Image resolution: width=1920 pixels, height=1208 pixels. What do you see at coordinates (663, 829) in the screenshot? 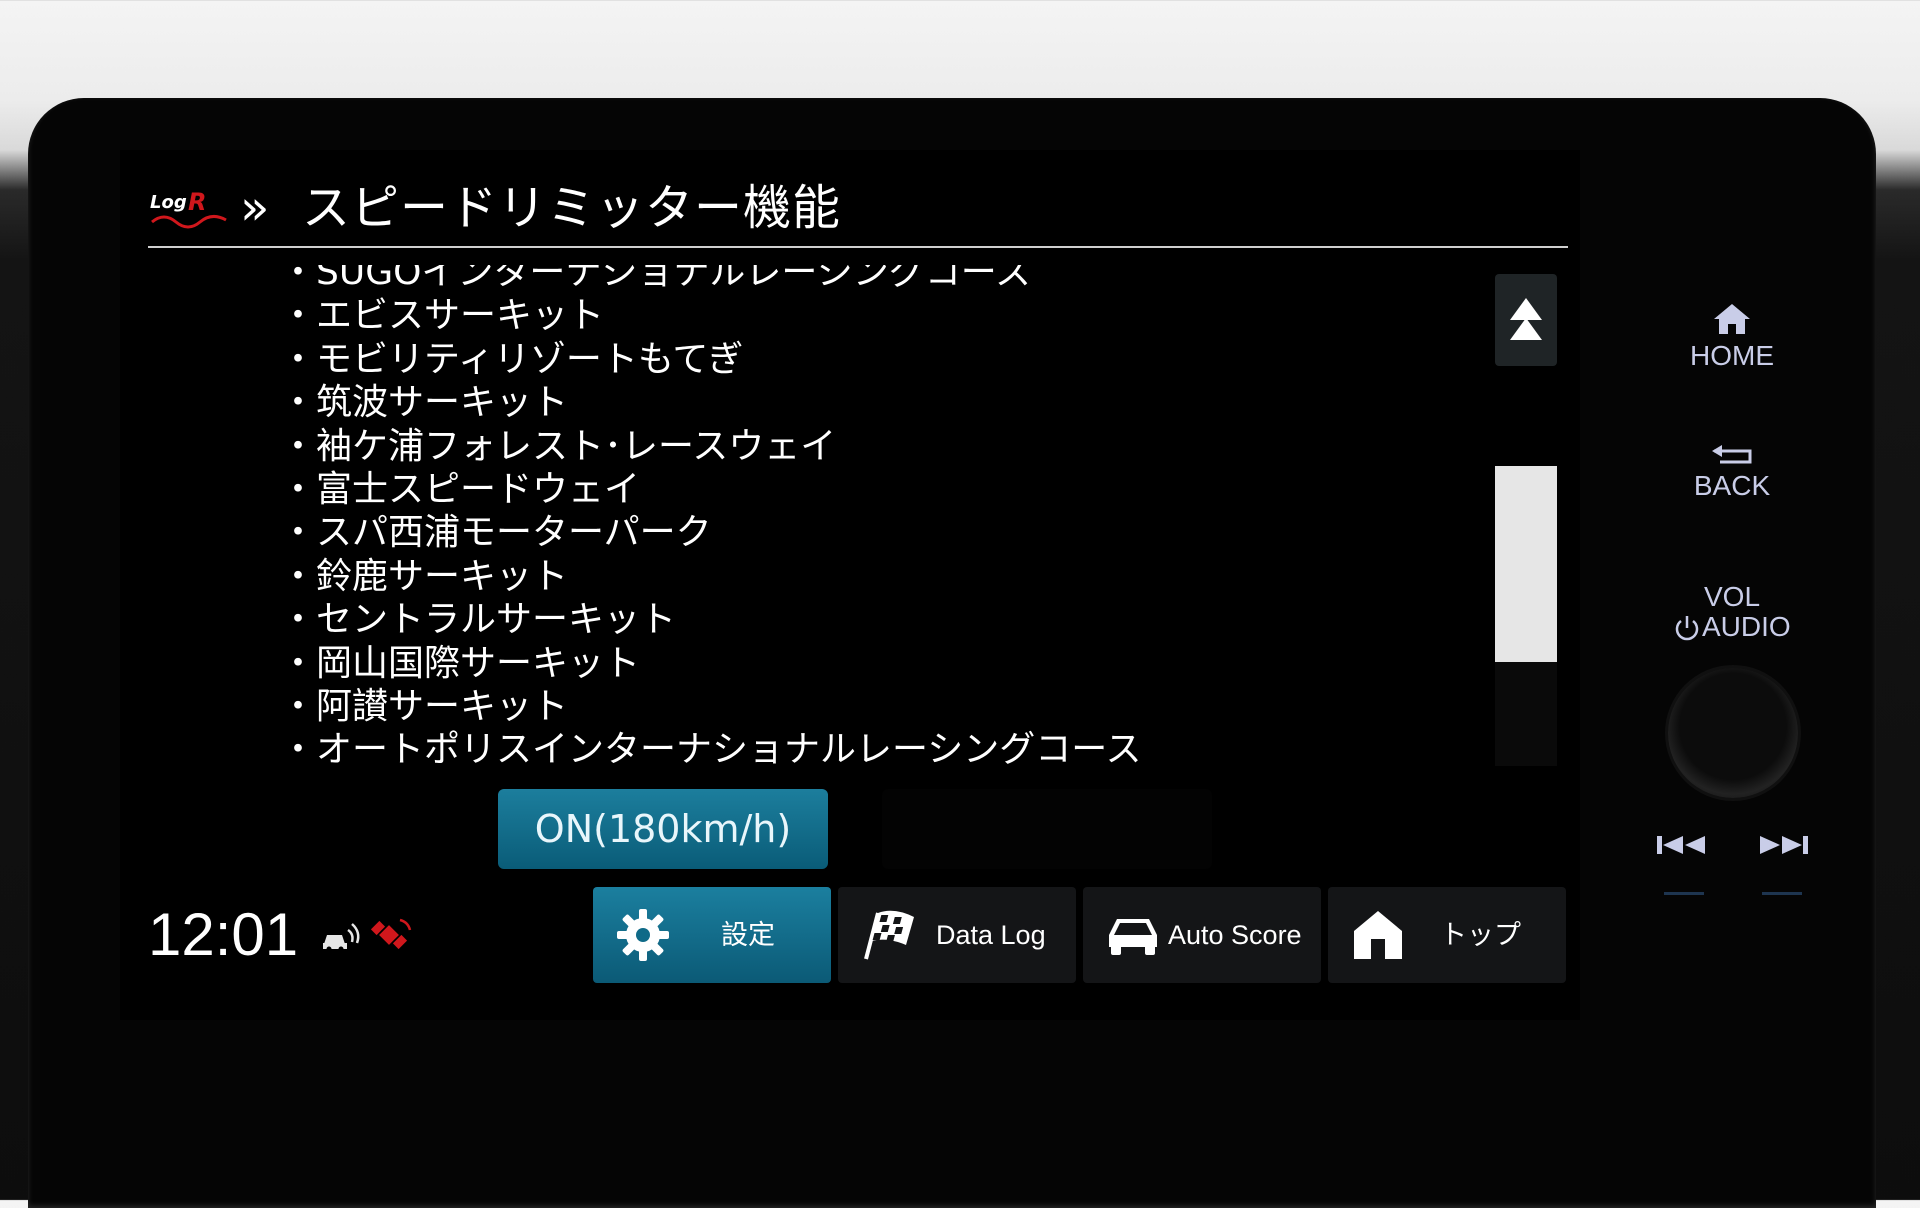
I see `limiter-on-button: ON(180km/h)` at bounding box center [663, 829].